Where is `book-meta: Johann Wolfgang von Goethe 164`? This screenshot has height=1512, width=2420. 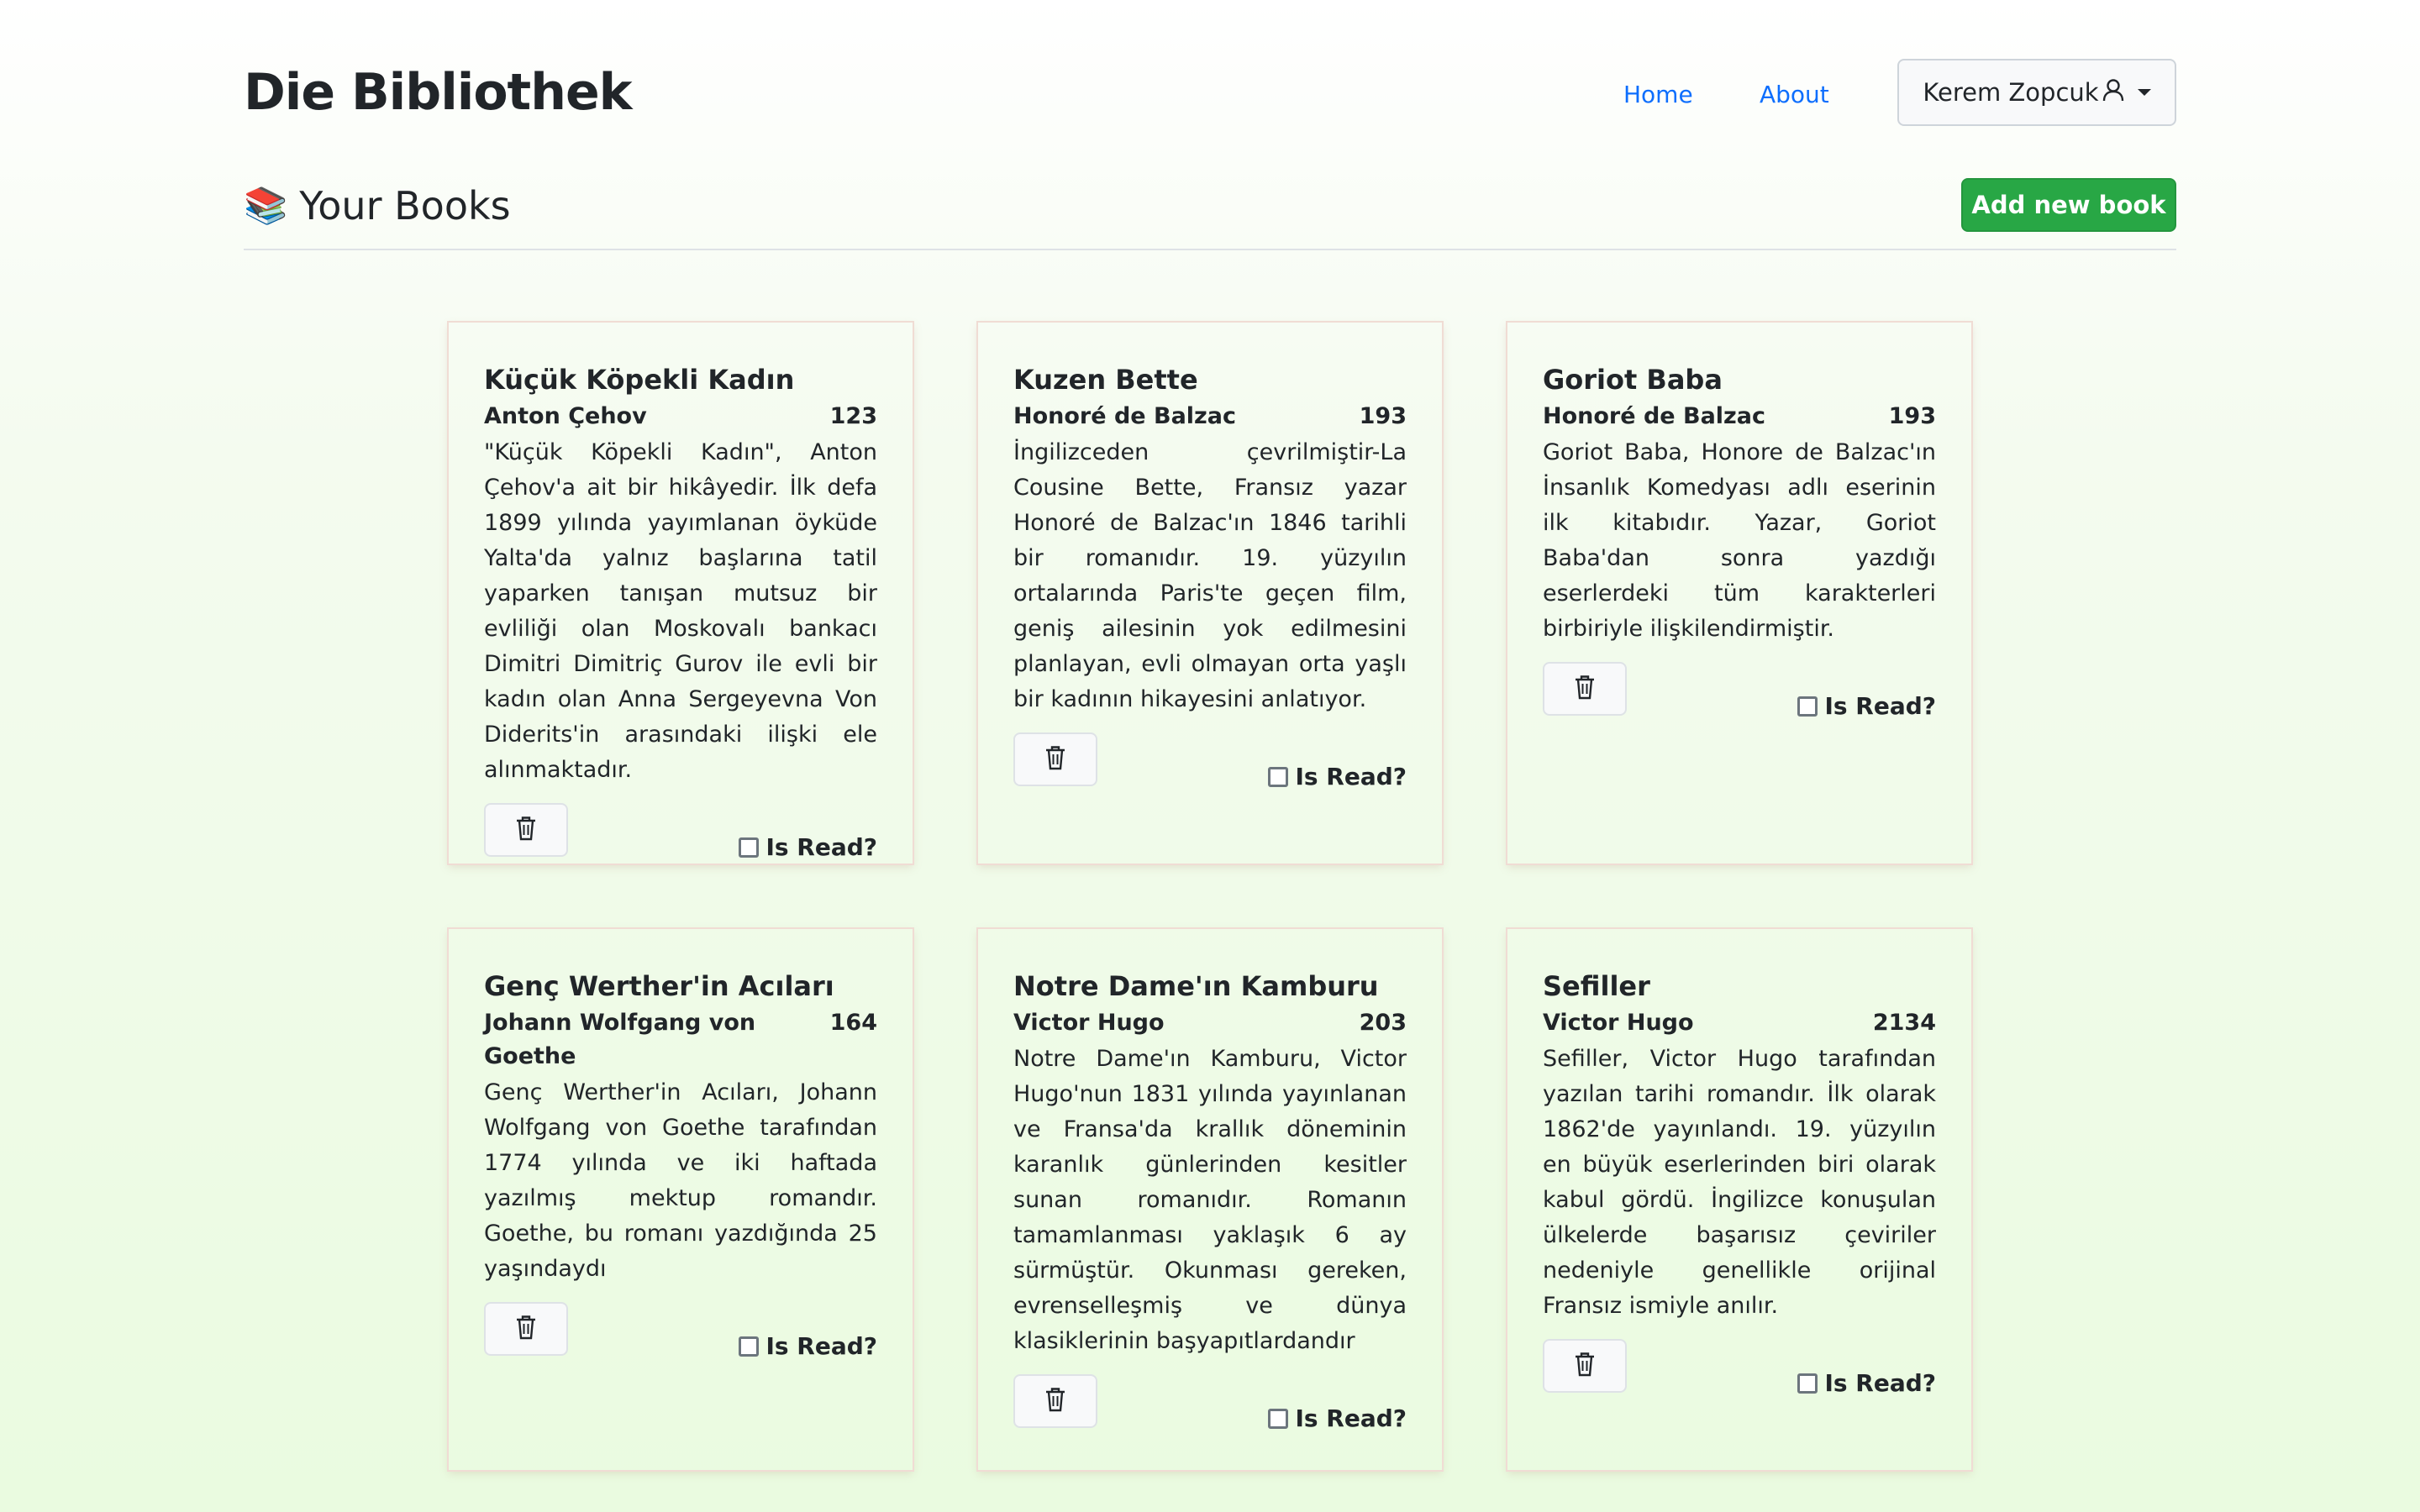 book-meta: Johann Wolfgang von Goethe 164 is located at coordinates (680, 1040).